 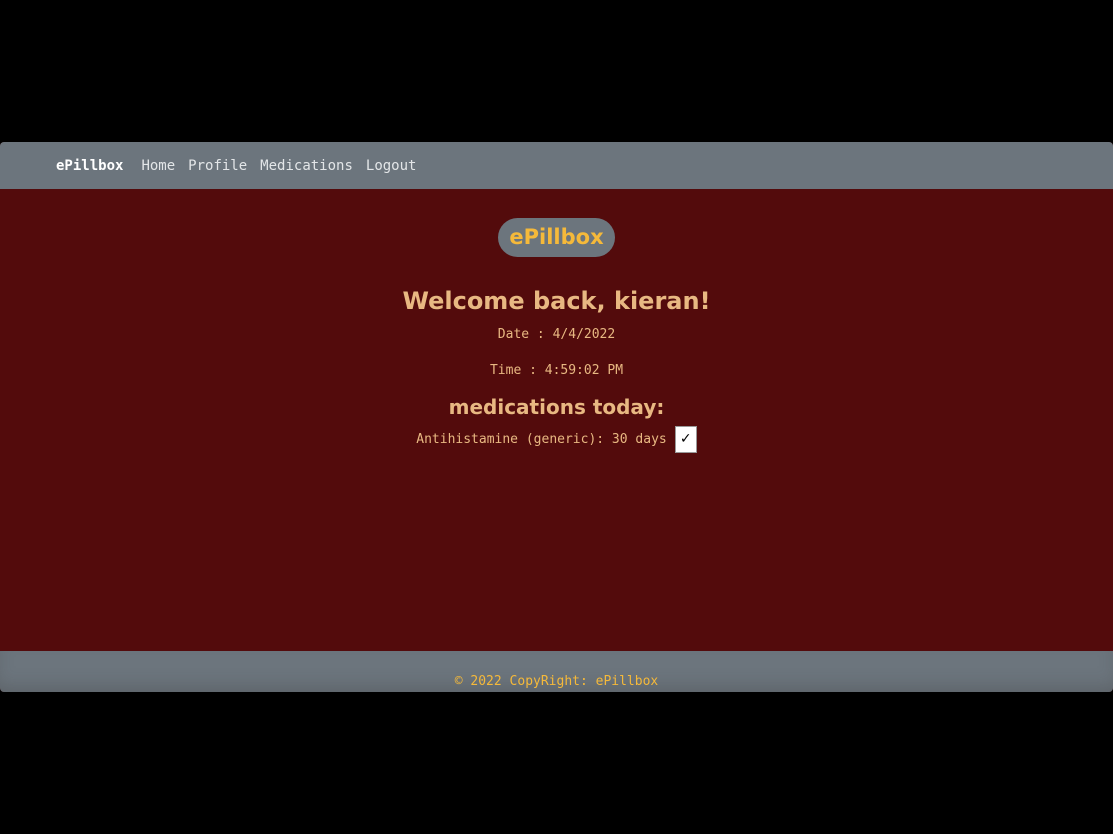 What do you see at coordinates (556, 370) in the screenshot?
I see `time-text: Time : 4:59:02 PM` at bounding box center [556, 370].